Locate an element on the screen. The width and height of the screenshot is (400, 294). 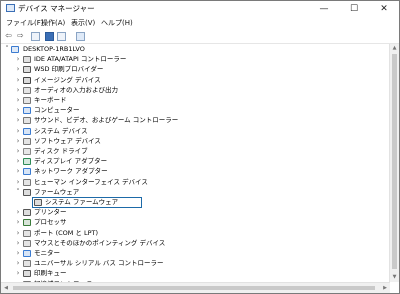
camera-icon is located at coordinates (27, 80).